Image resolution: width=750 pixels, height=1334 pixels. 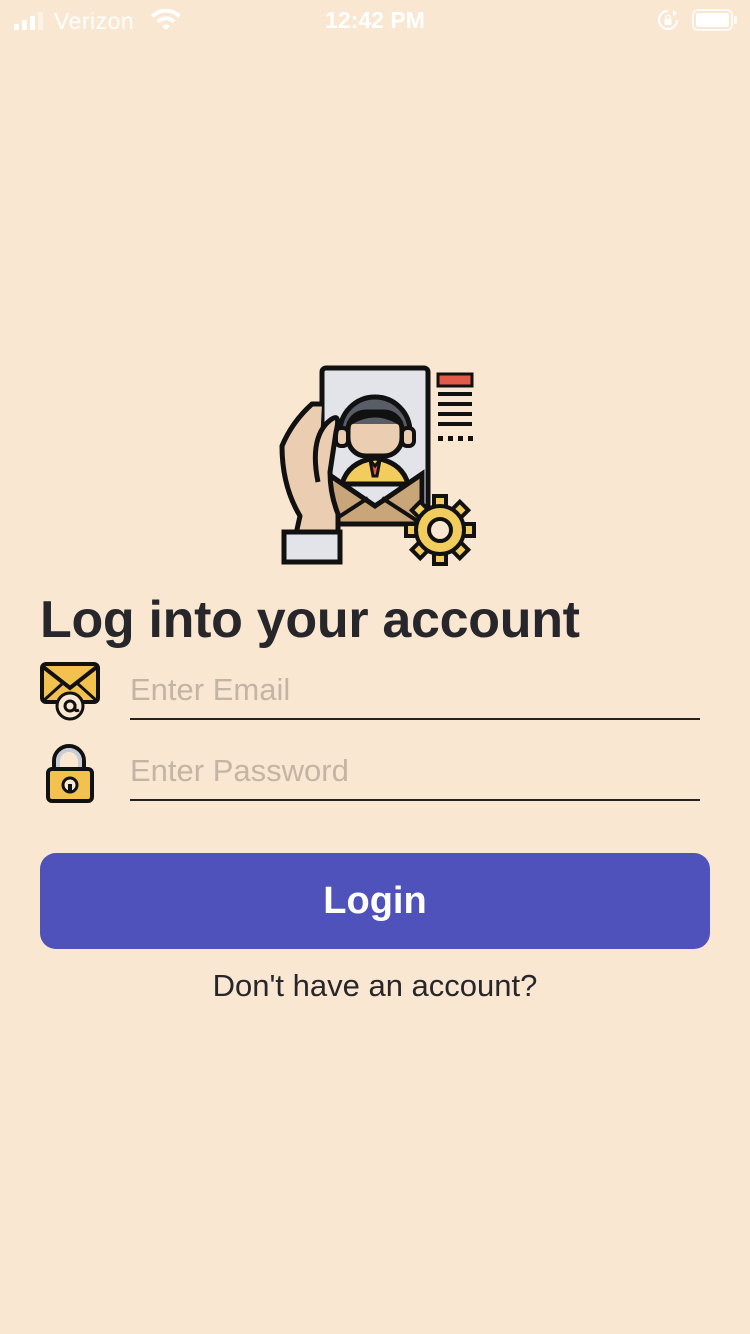 What do you see at coordinates (415, 691) in the screenshot?
I see `email-input` at bounding box center [415, 691].